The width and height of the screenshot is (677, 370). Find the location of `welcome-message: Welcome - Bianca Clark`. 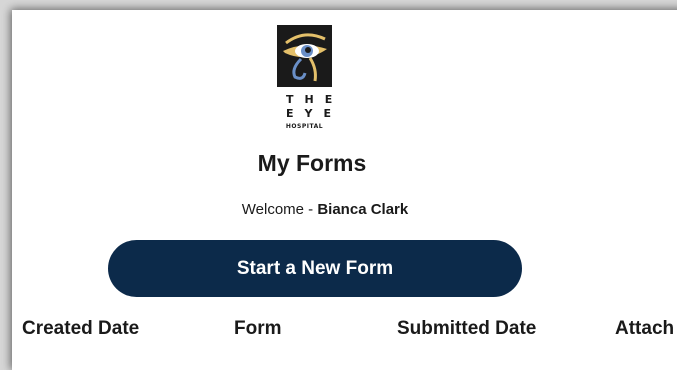

welcome-message: Welcome - Bianca Clark is located at coordinates (325, 209).